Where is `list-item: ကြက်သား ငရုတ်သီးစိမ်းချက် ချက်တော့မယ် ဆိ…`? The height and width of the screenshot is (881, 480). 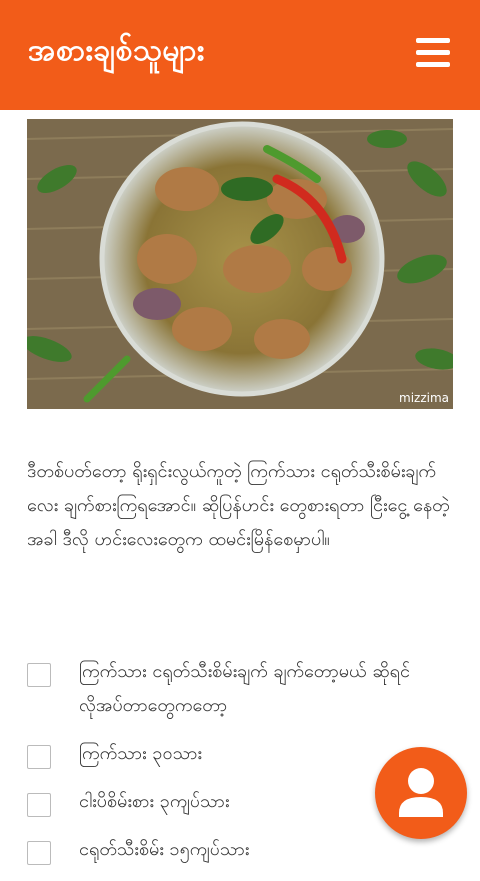 list-item: ကြက်သား ငရုတ်သီးစိမ်းချက် ချက်တော့မယ် ဆိ… is located at coordinates (247, 689).